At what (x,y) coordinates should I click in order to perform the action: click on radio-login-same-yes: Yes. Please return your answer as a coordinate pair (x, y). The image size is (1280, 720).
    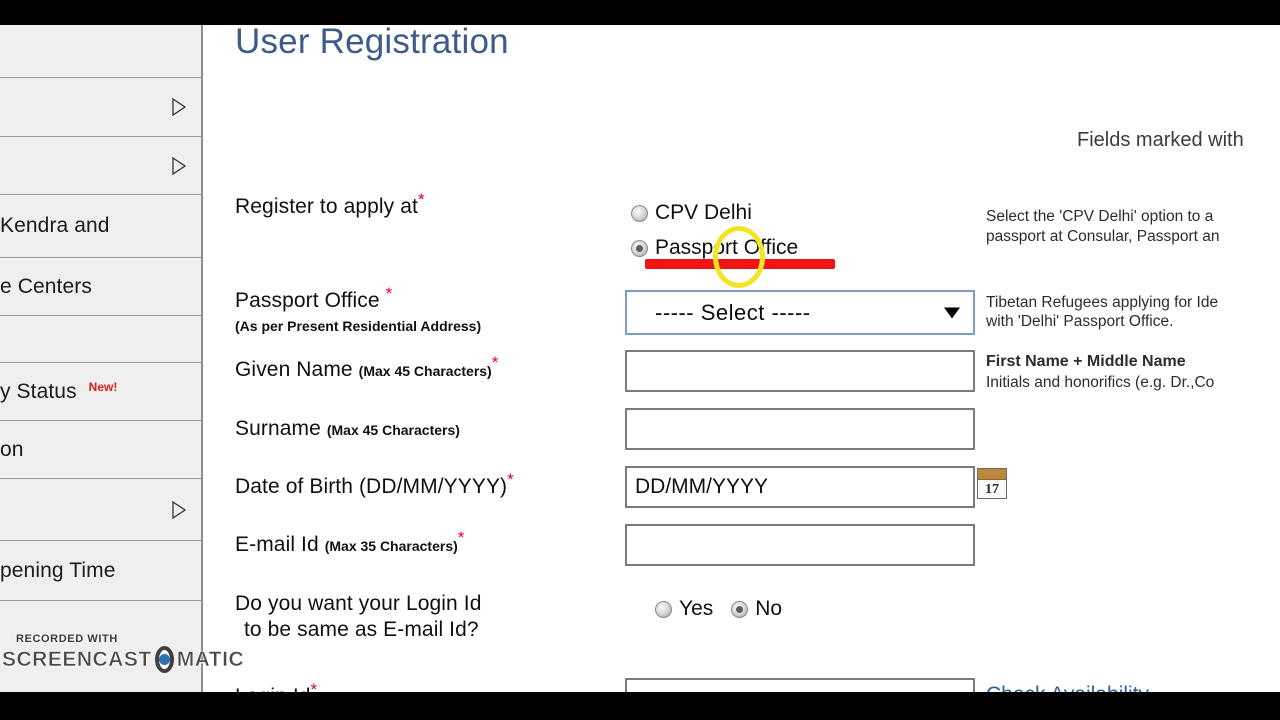
    Looking at the image, I should click on (684, 609).